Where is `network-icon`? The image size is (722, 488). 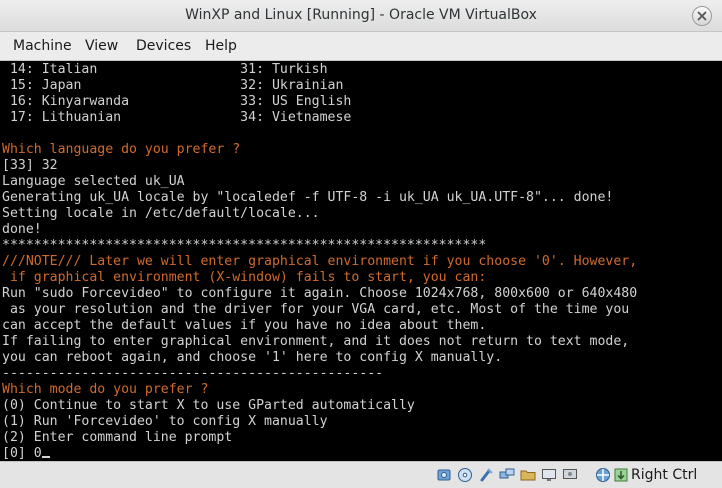 network-icon is located at coordinates (507, 475).